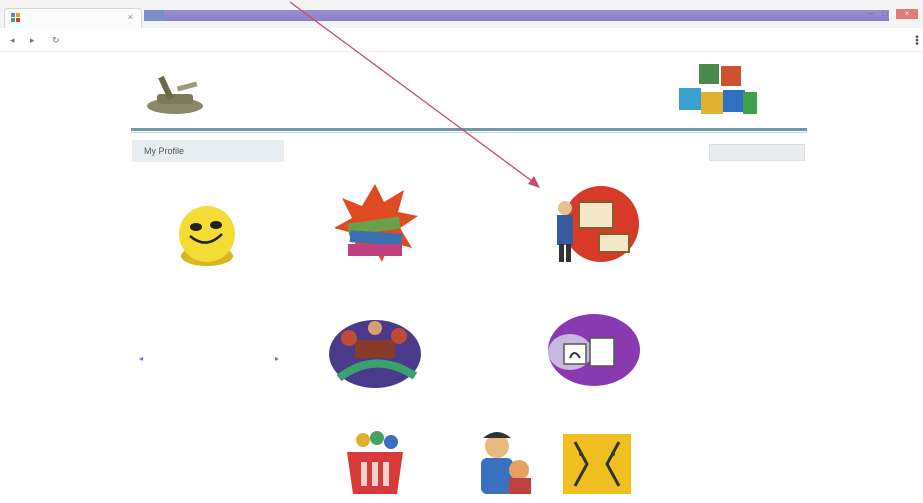  I want to click on tile-basket, so click(375, 464).